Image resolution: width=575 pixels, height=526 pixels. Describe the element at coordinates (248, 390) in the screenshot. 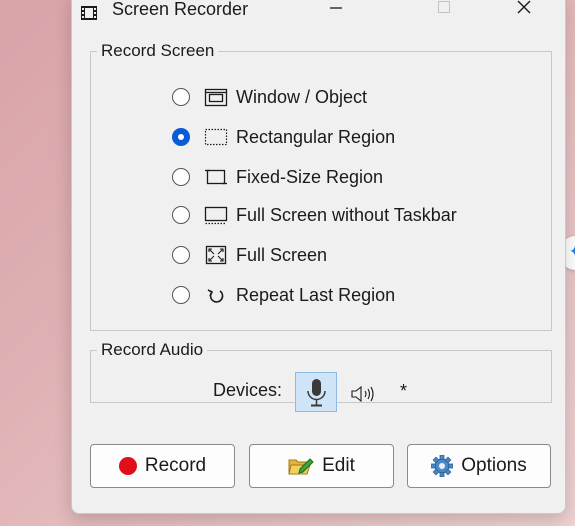

I see `devices-label: Devices:` at that location.